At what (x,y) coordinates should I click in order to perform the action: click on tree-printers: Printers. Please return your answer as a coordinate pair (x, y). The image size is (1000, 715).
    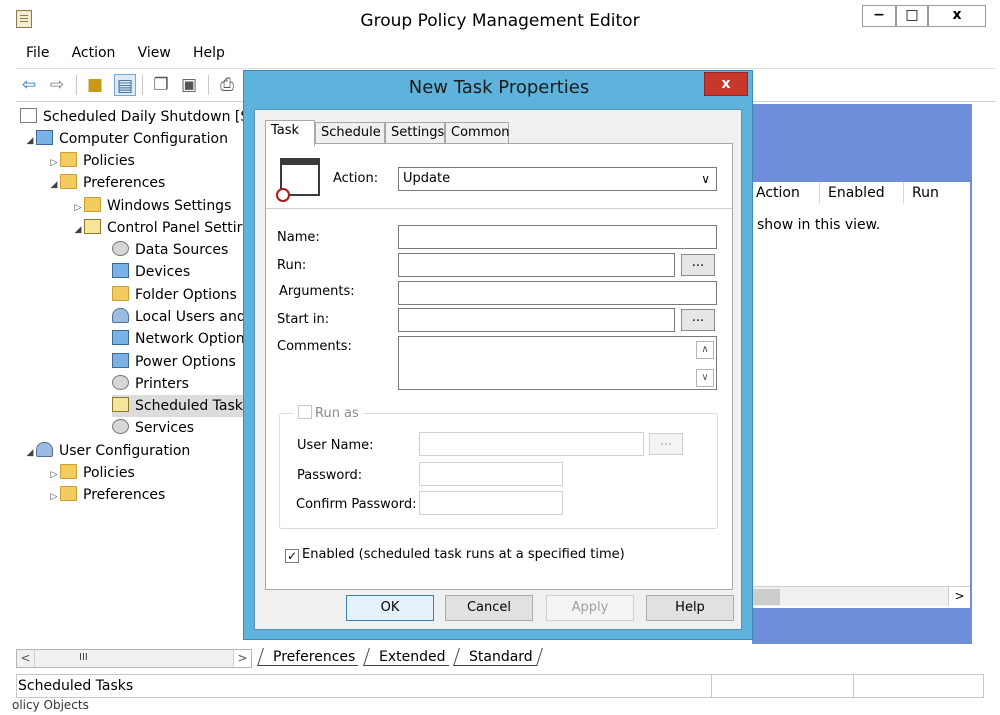
    Looking at the image, I should click on (150, 384).